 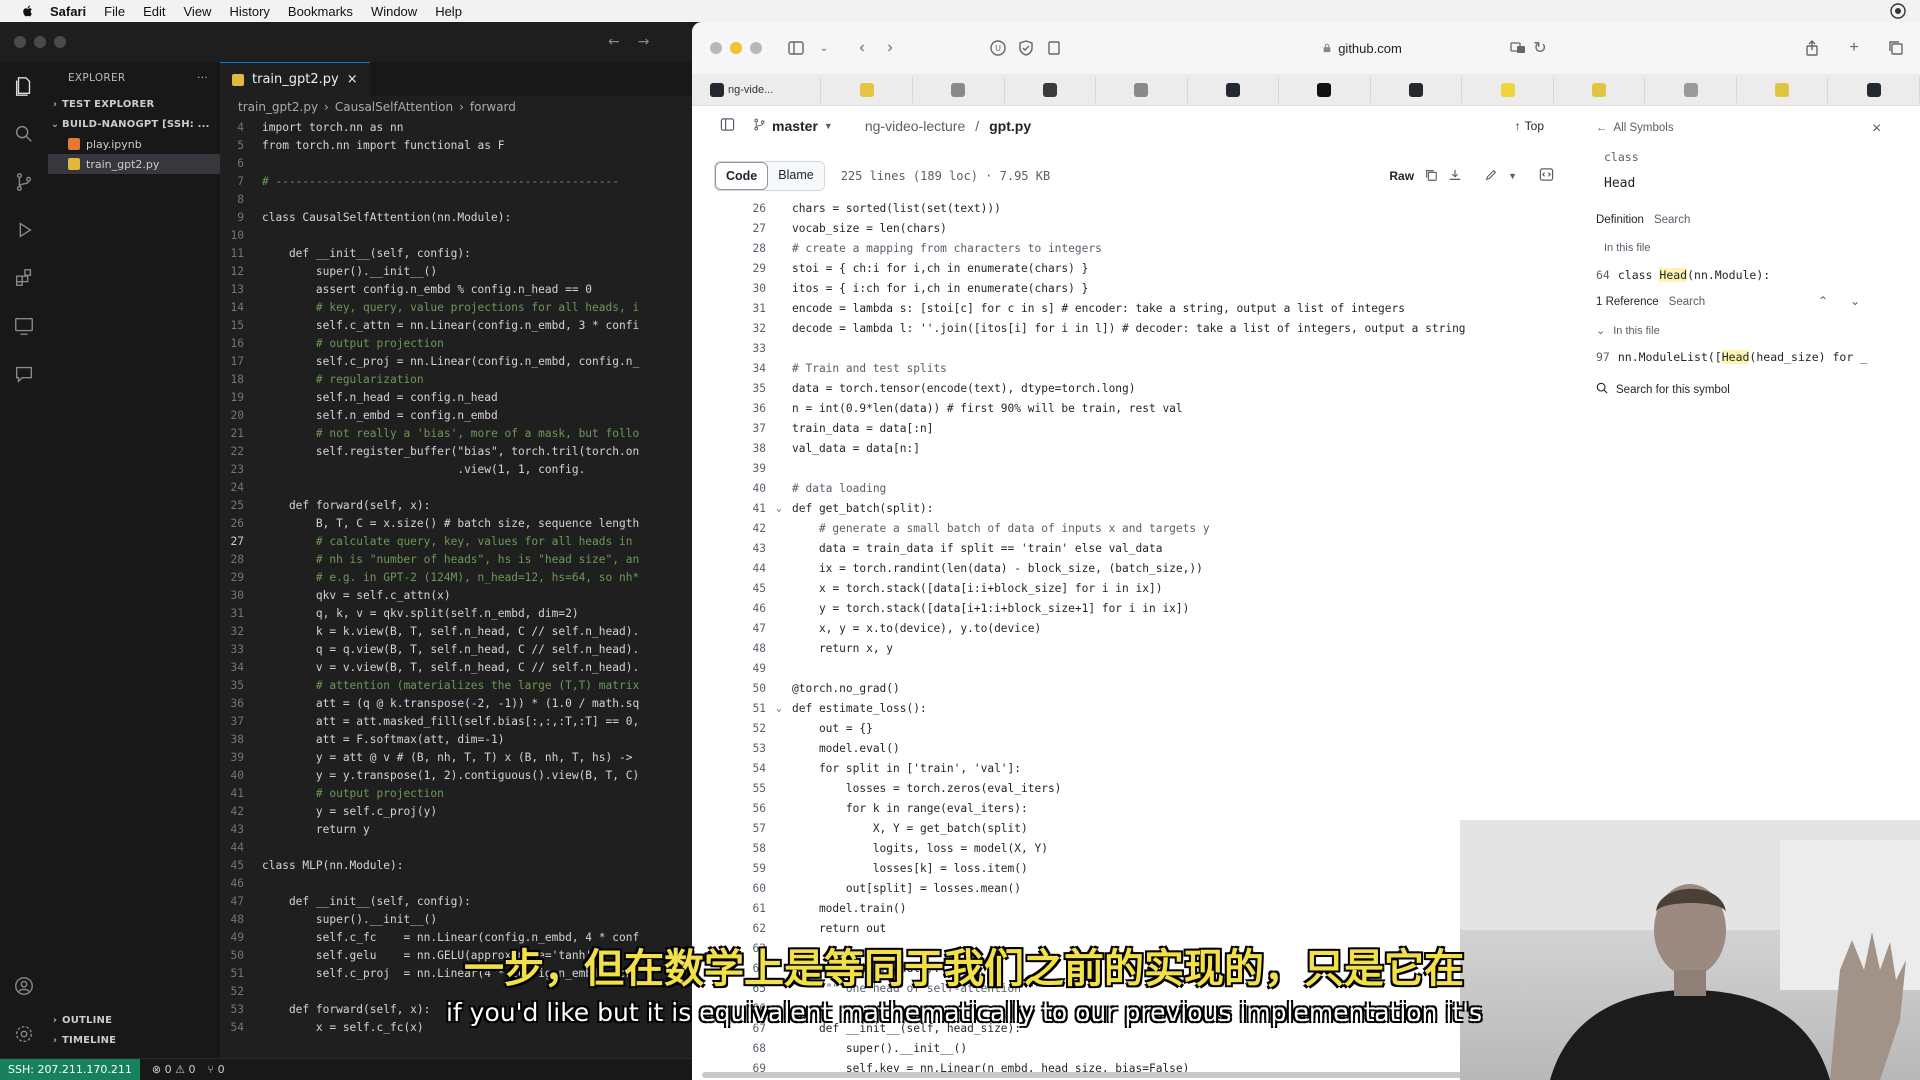 I want to click on line-number: 60, so click(x=729, y=888).